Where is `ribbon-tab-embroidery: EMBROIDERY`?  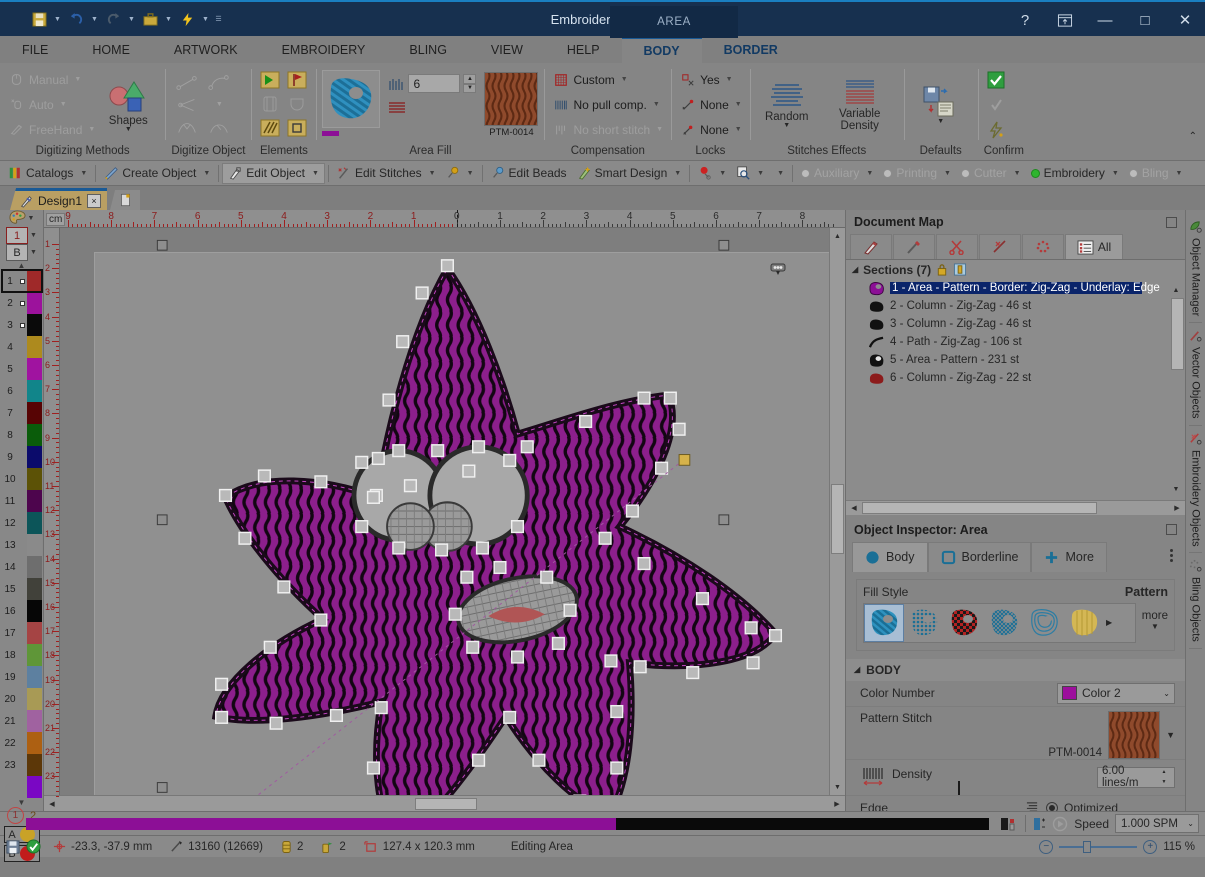
ribbon-tab-embroidery: EMBROIDERY is located at coordinates (324, 49).